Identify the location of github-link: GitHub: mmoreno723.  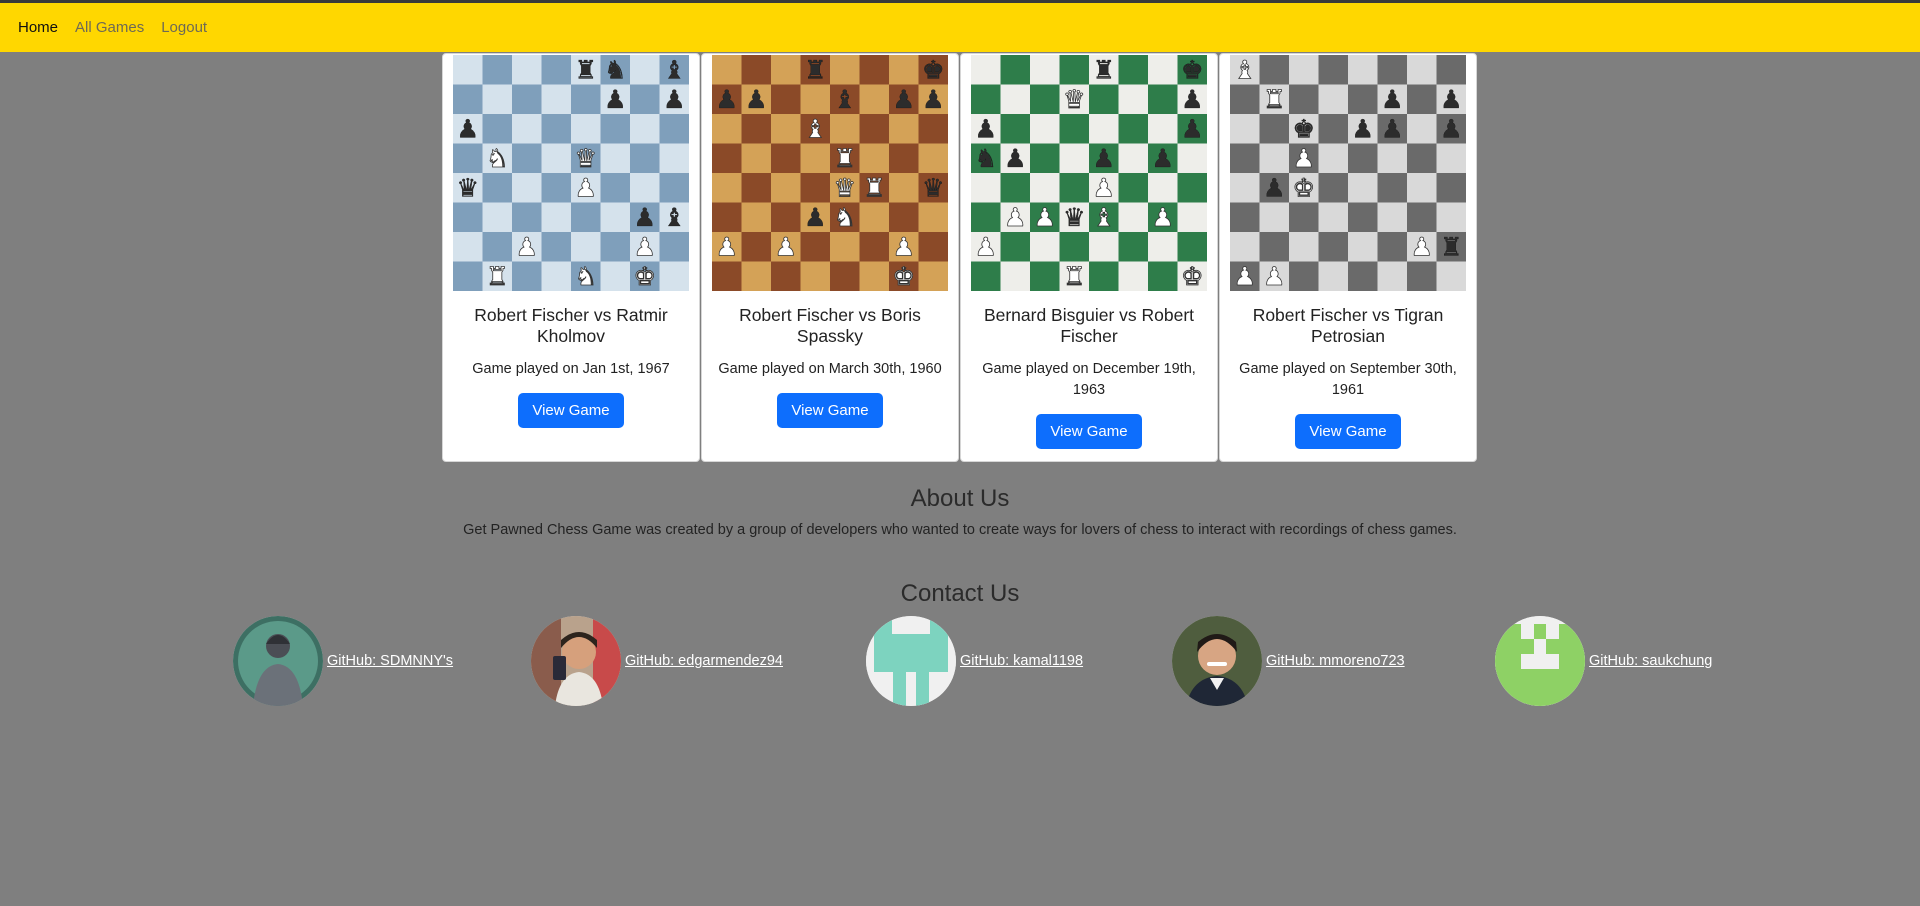
(1335, 661).